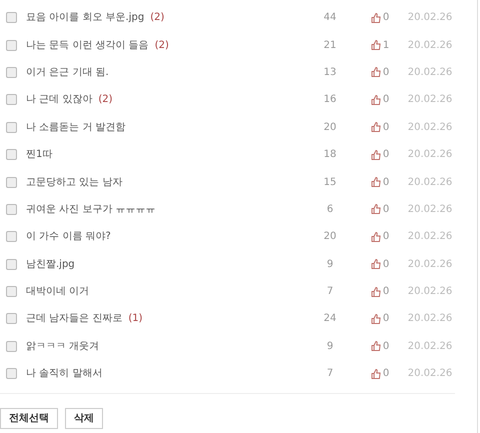 This screenshot has width=480, height=433. I want to click on post-title: 대박이네 이거, so click(58, 292).